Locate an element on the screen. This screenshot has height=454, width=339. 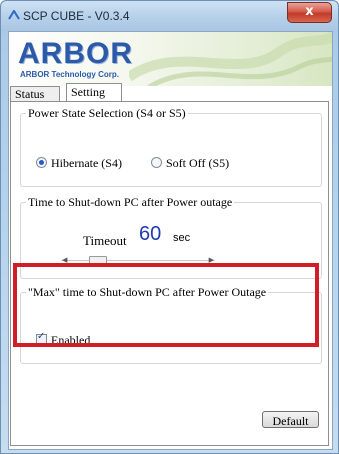
slider-track is located at coordinates (138, 260).